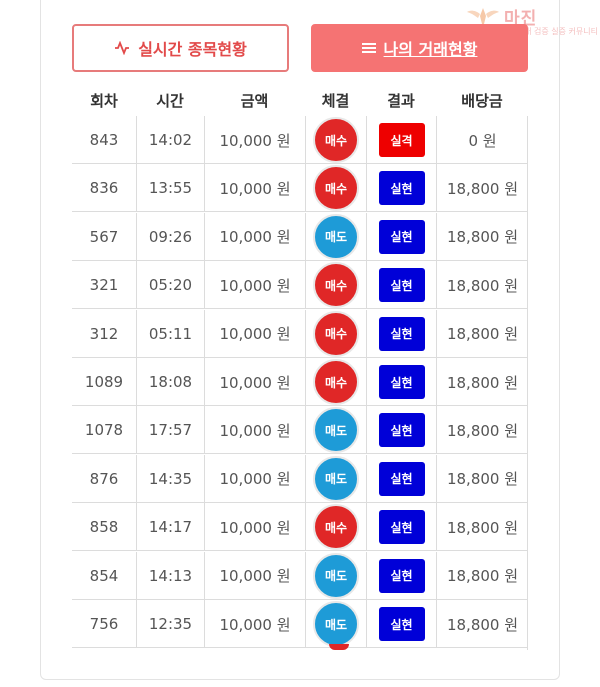 The height and width of the screenshot is (687, 600). I want to click on tab-live-stocks: 실시간 종목현황, so click(180, 48).